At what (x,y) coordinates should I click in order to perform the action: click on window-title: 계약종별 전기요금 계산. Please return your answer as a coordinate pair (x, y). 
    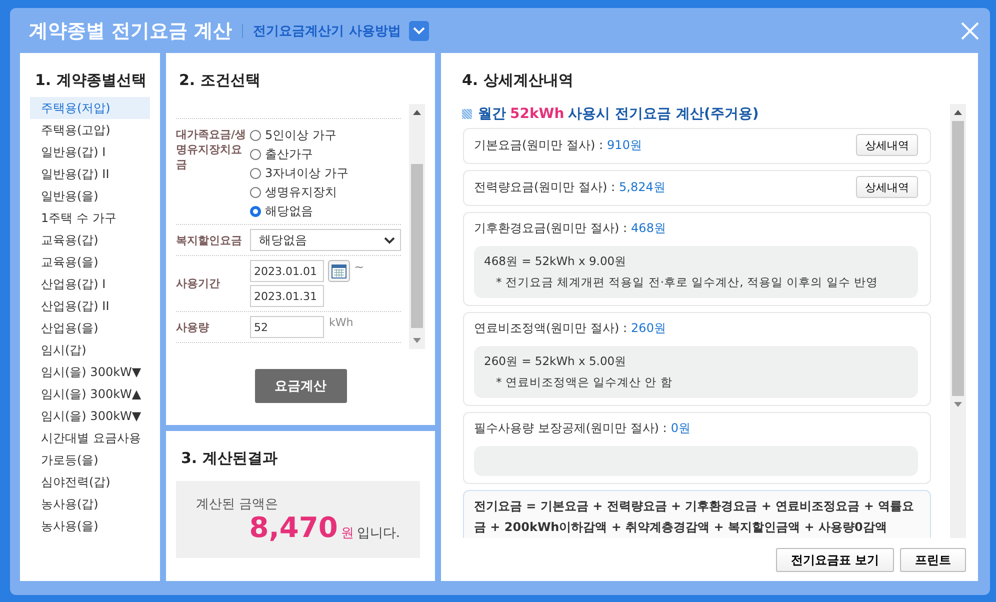
    Looking at the image, I should click on (130, 31).